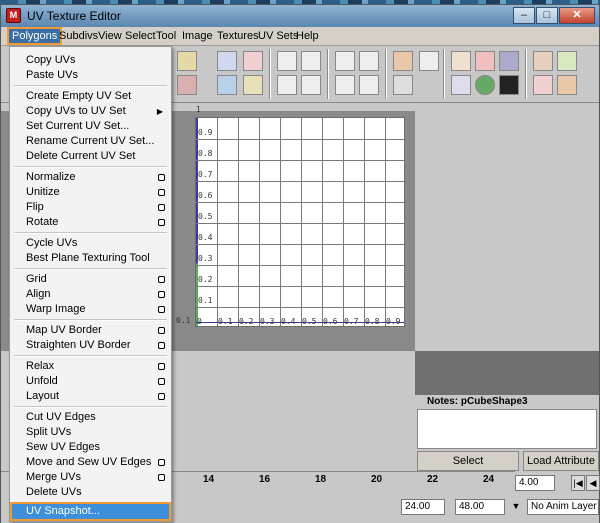  What do you see at coordinates (90, 462) in the screenshot?
I see `menu-item-move-and-sew-uv-edges: Move and Sew UV Edges` at bounding box center [90, 462].